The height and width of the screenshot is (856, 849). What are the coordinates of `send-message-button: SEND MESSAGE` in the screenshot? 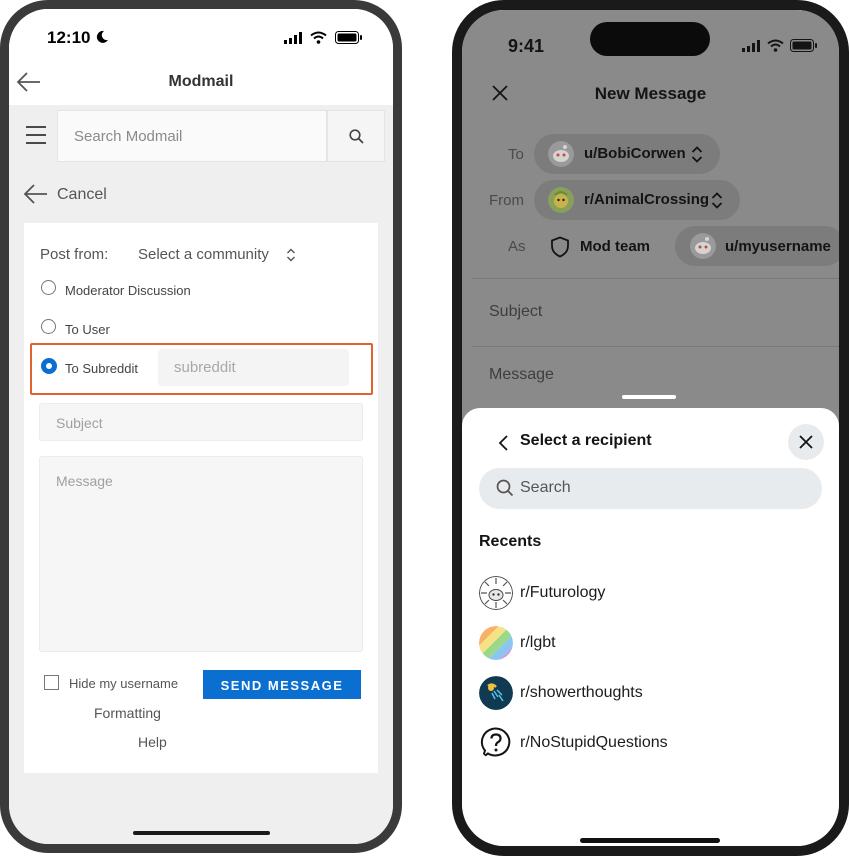 It's located at (282, 684).